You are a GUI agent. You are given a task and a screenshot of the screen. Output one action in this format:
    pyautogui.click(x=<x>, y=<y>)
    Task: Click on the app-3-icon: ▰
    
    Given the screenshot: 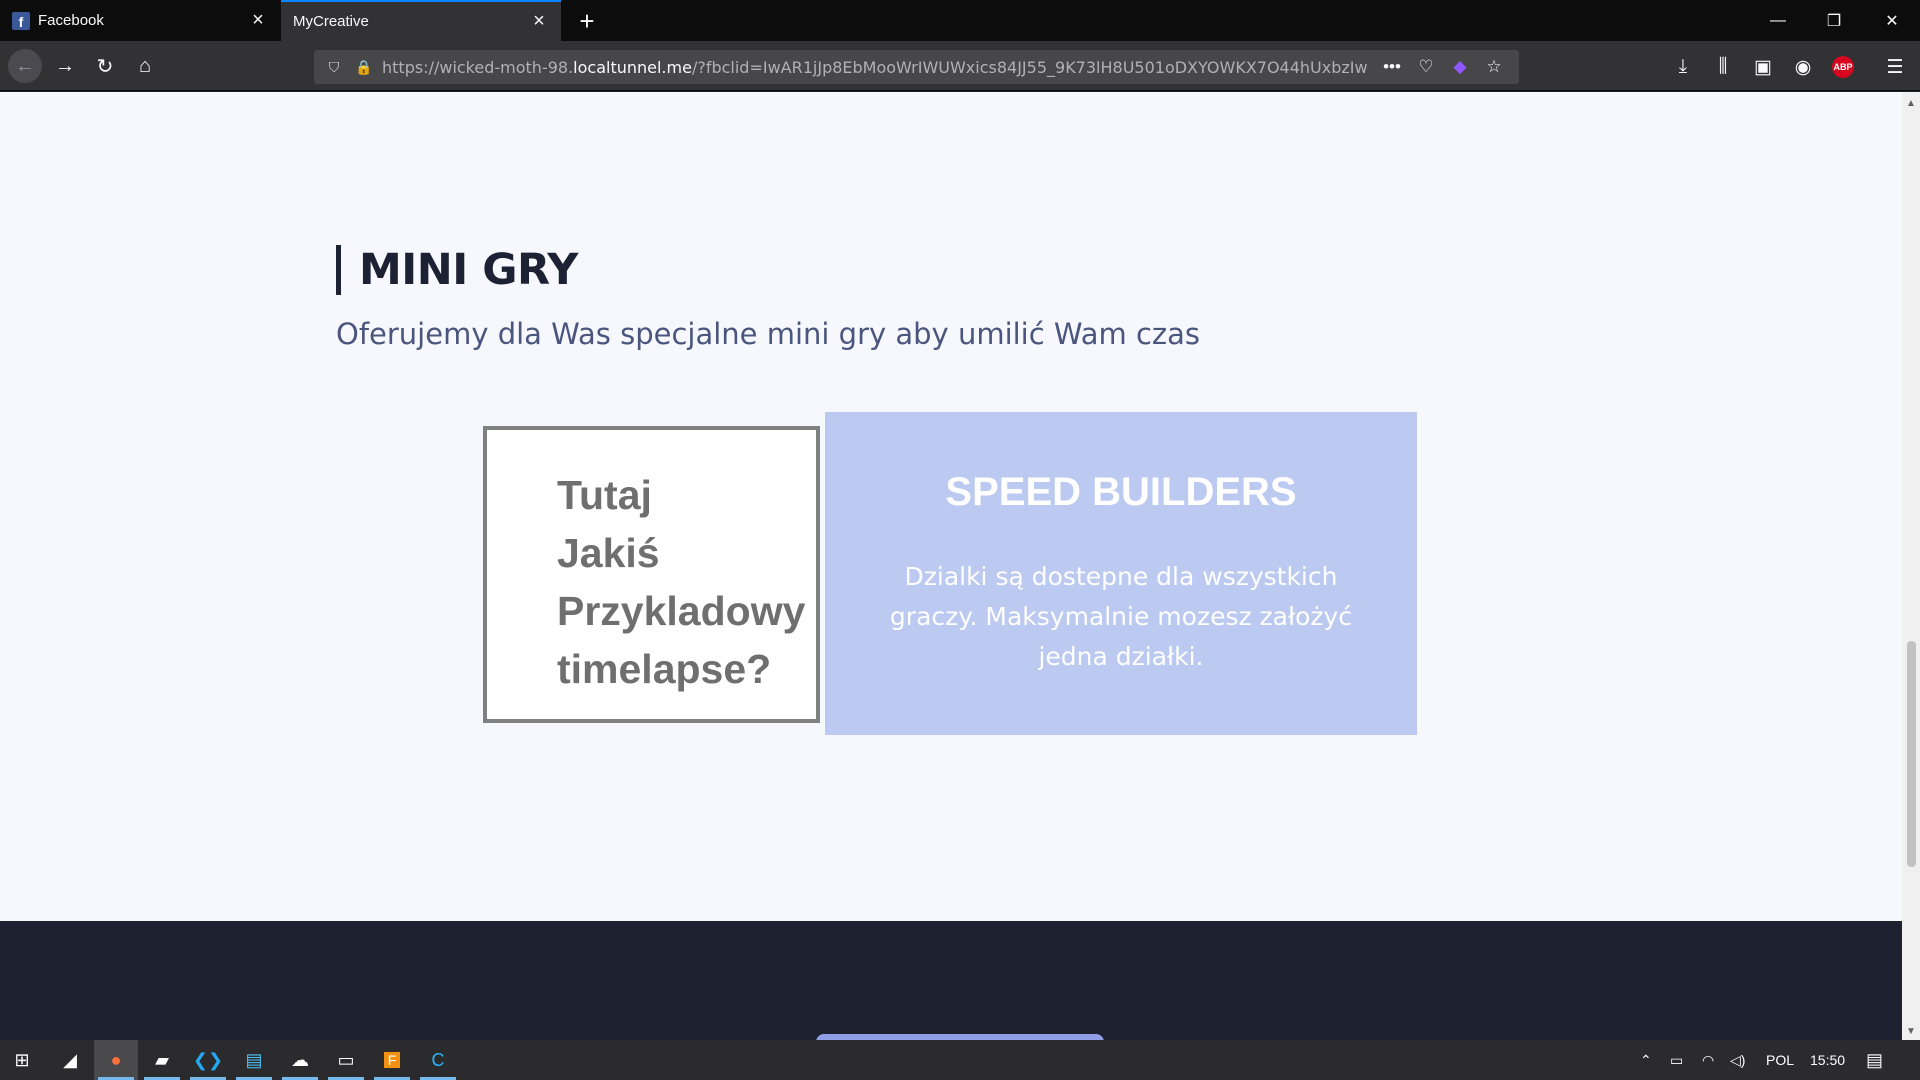 What is the action you would take?
    pyautogui.click(x=162, y=1060)
    